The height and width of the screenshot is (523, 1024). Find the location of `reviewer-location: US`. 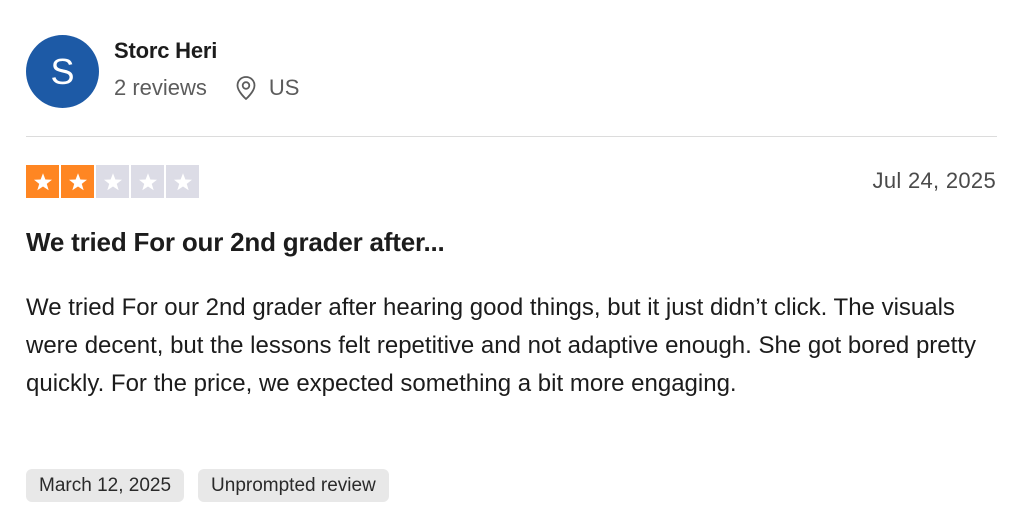

reviewer-location: US is located at coordinates (284, 87).